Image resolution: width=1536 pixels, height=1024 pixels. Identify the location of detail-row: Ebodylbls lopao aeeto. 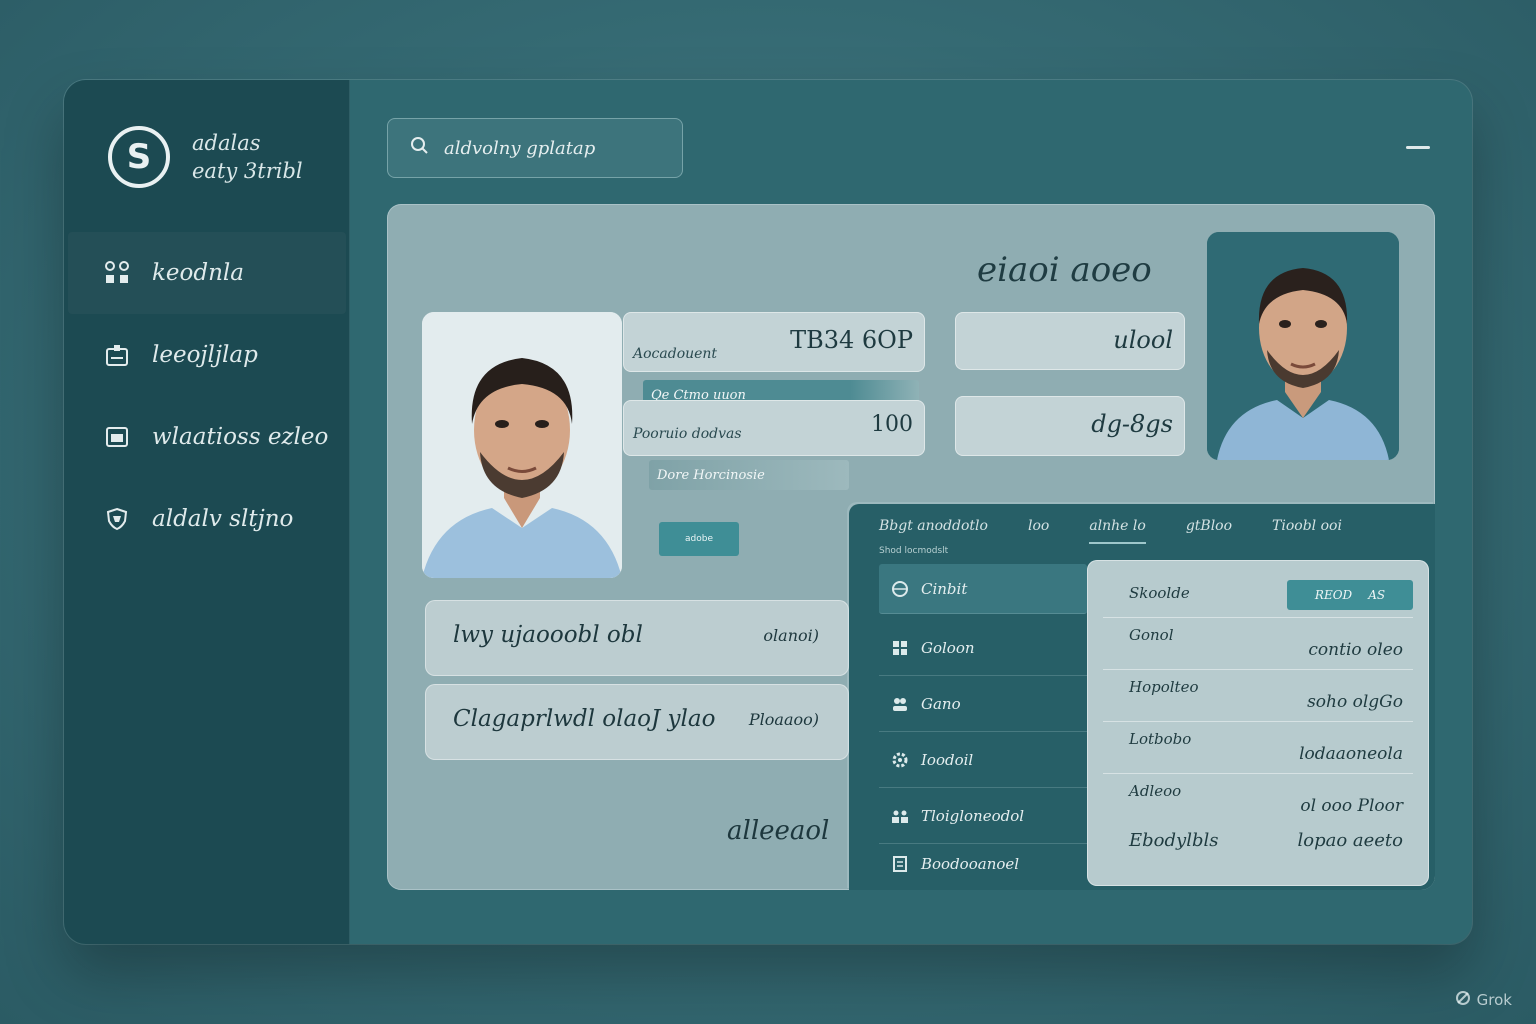
(1258, 850).